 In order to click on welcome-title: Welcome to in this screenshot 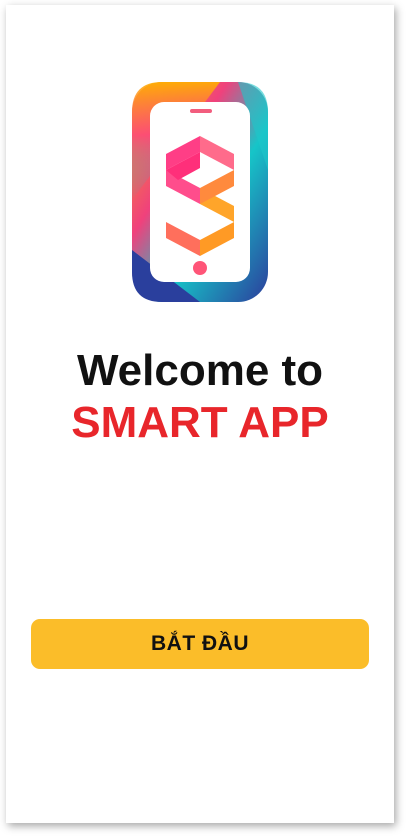, I will do `click(200, 370)`.